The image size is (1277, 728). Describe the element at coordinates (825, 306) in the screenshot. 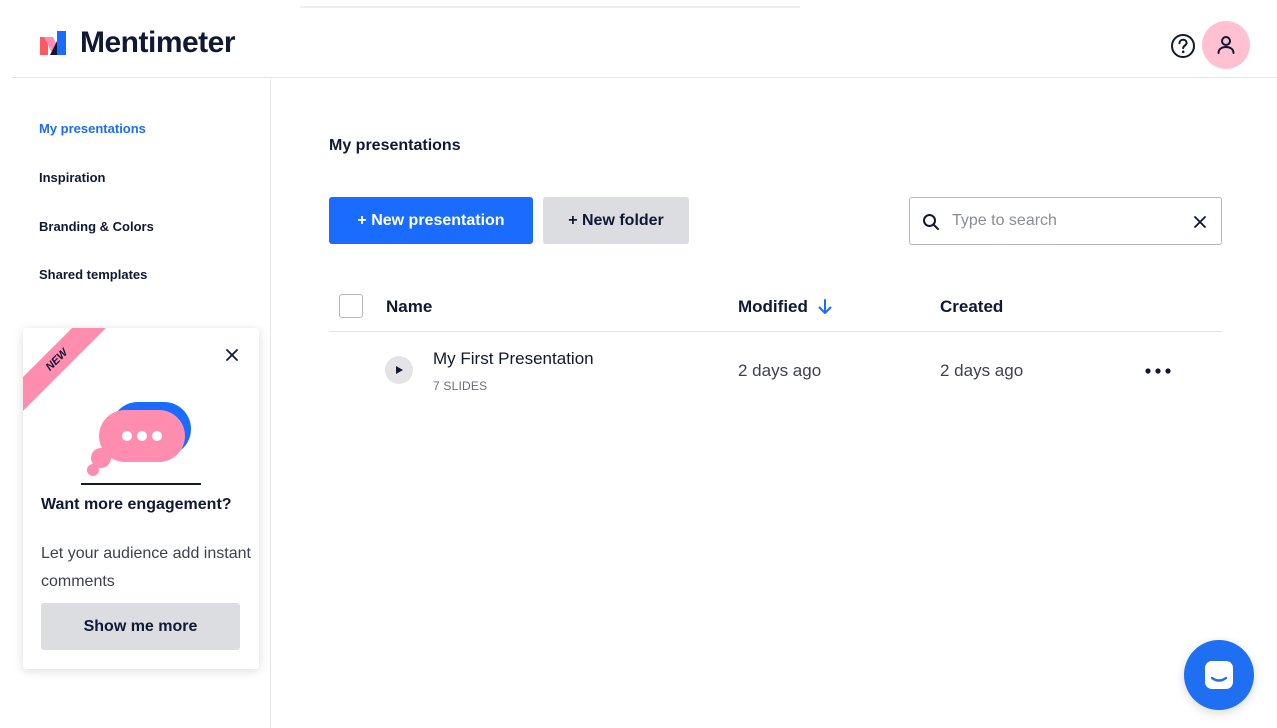

I see `sort-down-arrow-icon` at that location.